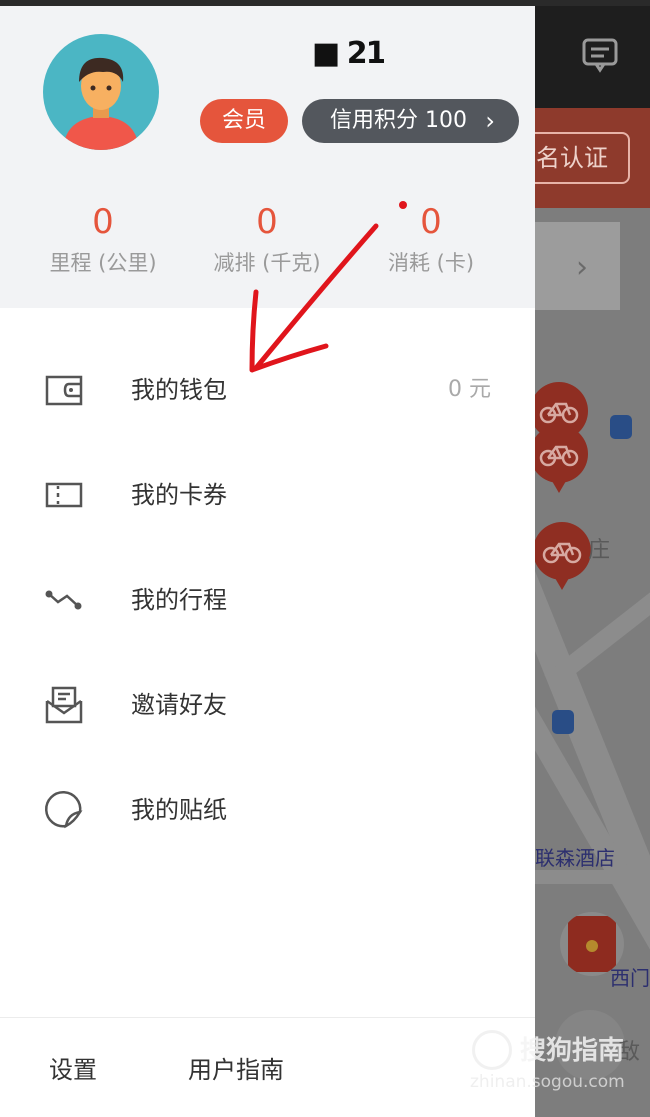  I want to click on username: ■ 21, so click(348, 53).